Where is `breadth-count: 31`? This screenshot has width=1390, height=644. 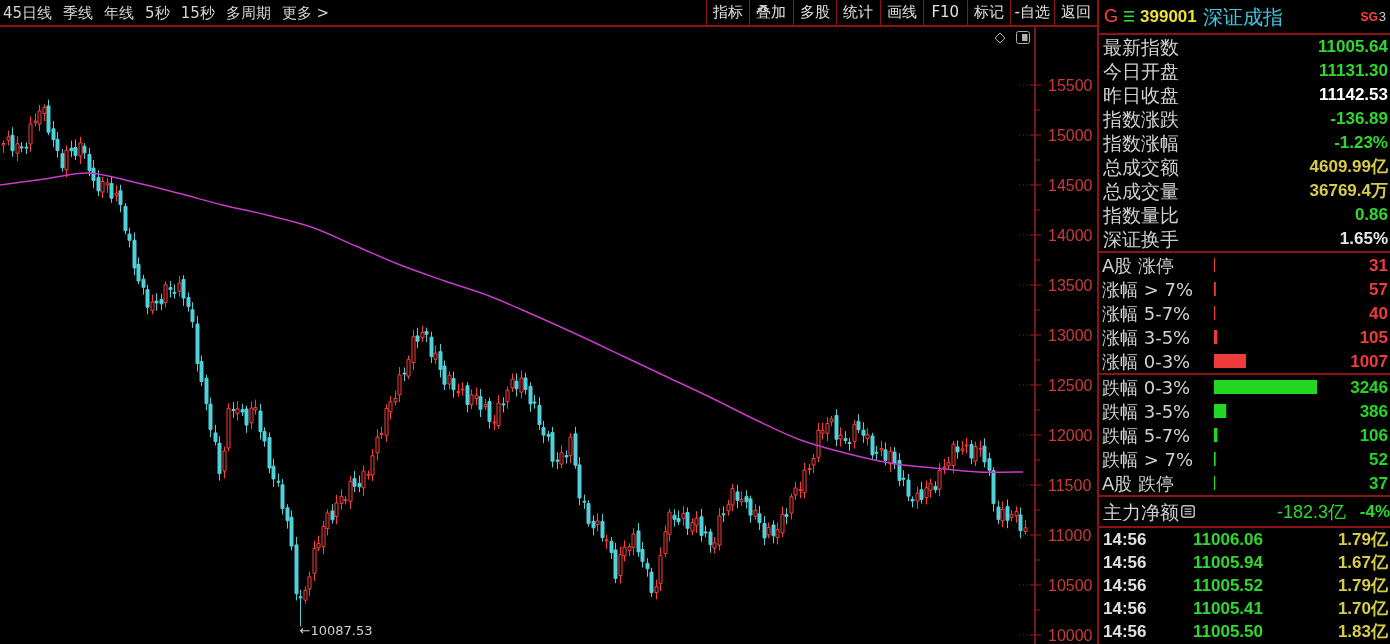
breadth-count: 31 is located at coordinates (1378, 265).